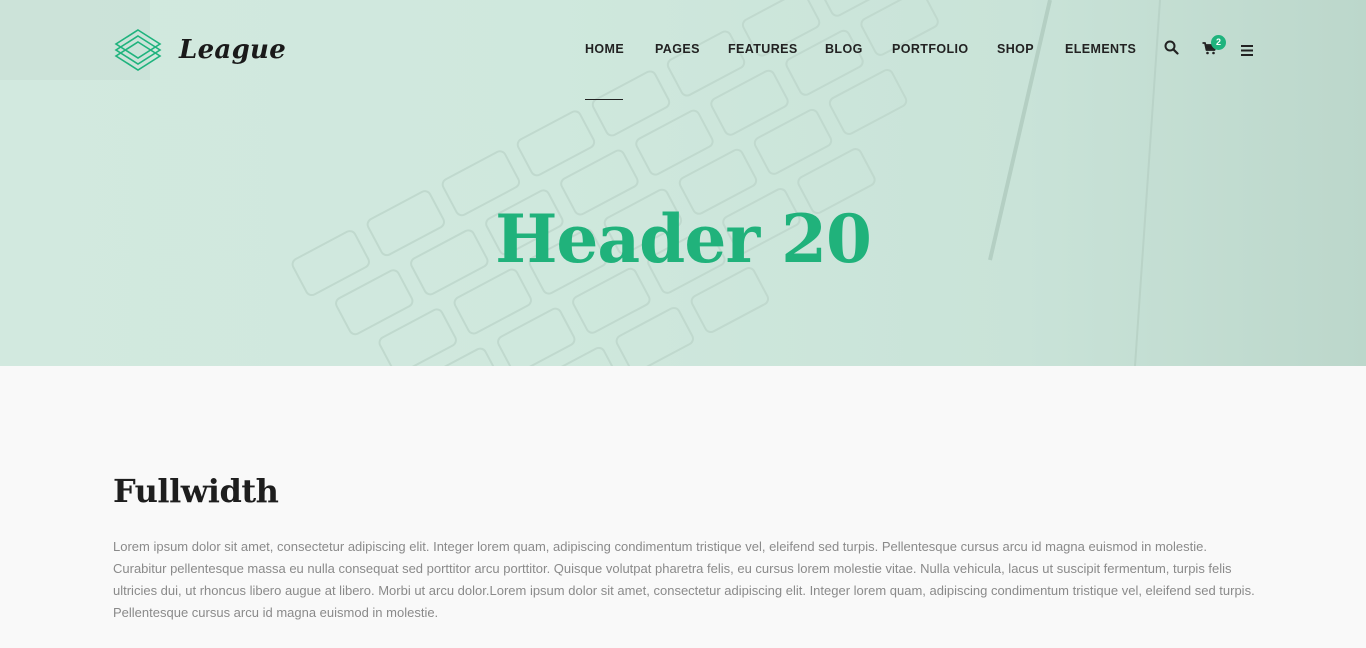  What do you see at coordinates (196, 491) in the screenshot?
I see `section-title: Fullwidth` at bounding box center [196, 491].